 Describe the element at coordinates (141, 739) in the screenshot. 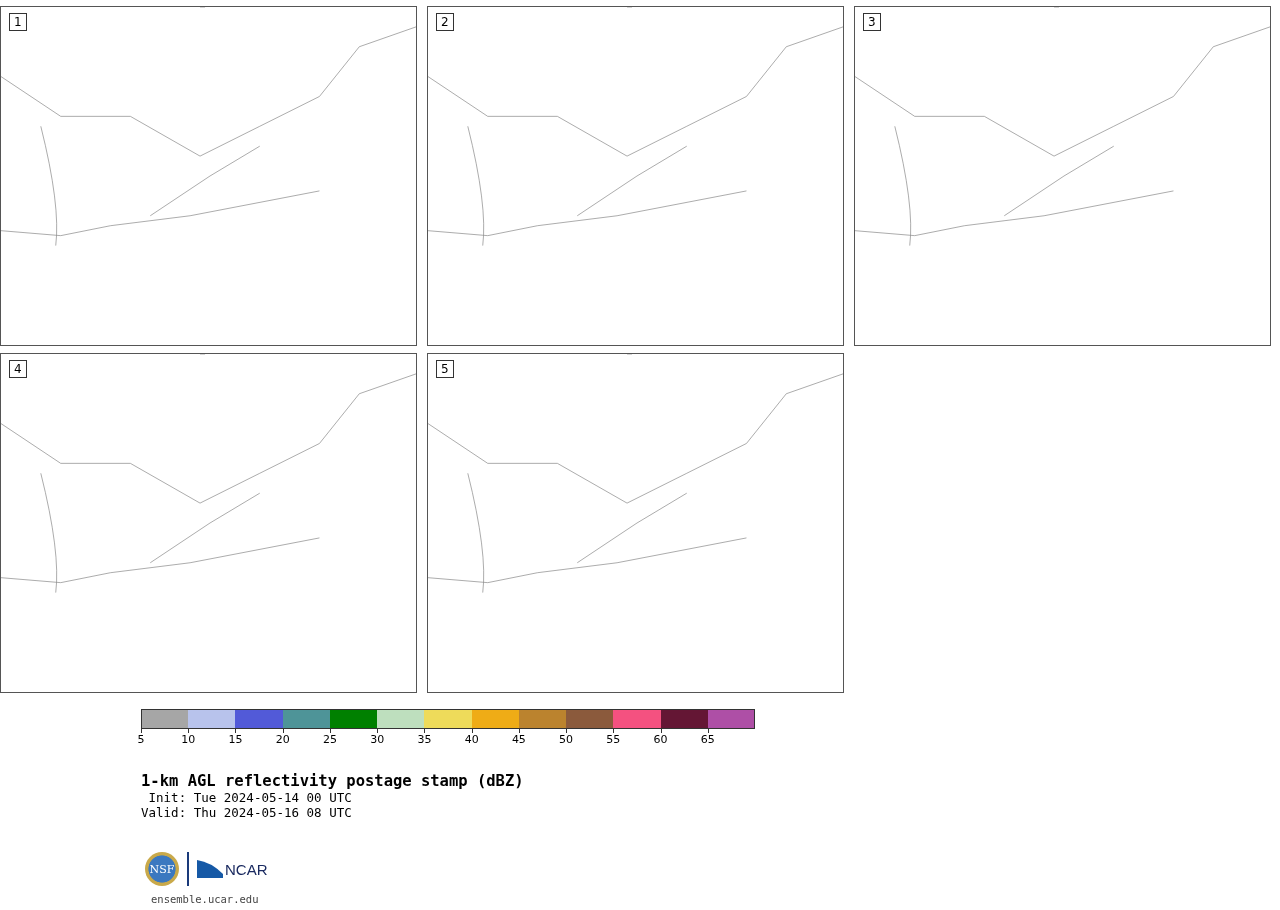

I see `colorbar-tick-label: 5` at that location.